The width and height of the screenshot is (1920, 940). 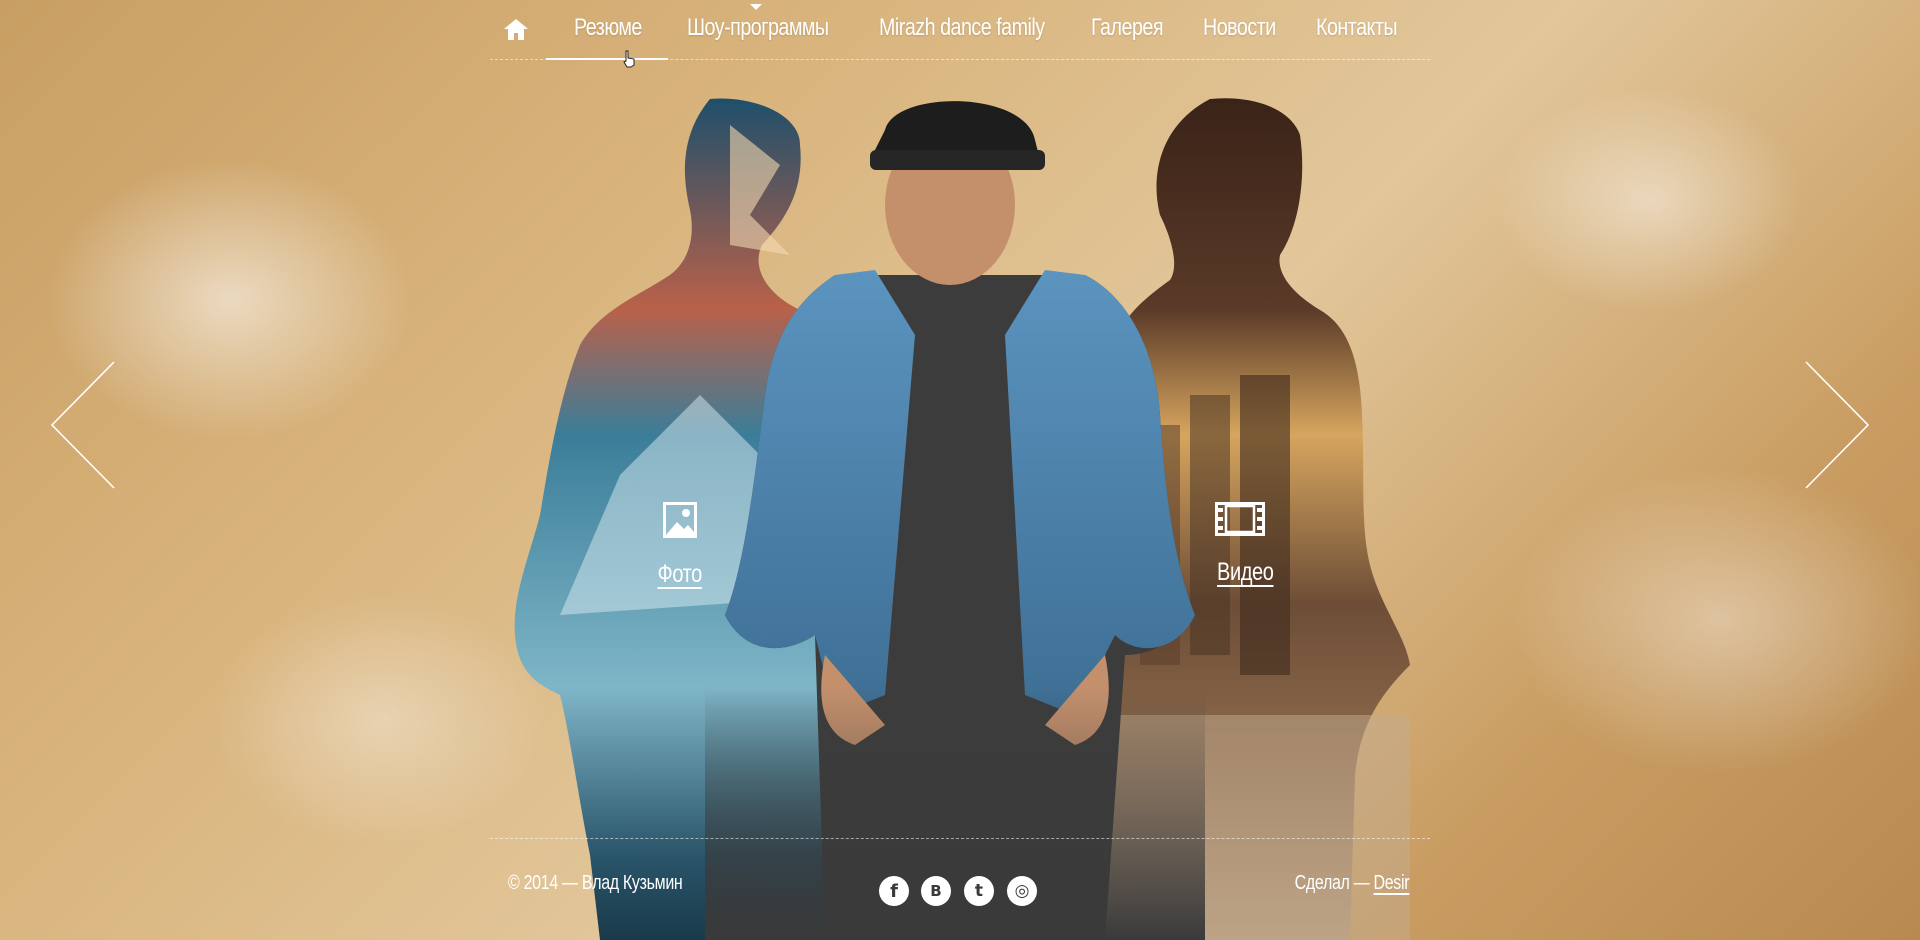 I want to click on nav-item-dance-family: Mirazh dance family, so click(x=962, y=28).